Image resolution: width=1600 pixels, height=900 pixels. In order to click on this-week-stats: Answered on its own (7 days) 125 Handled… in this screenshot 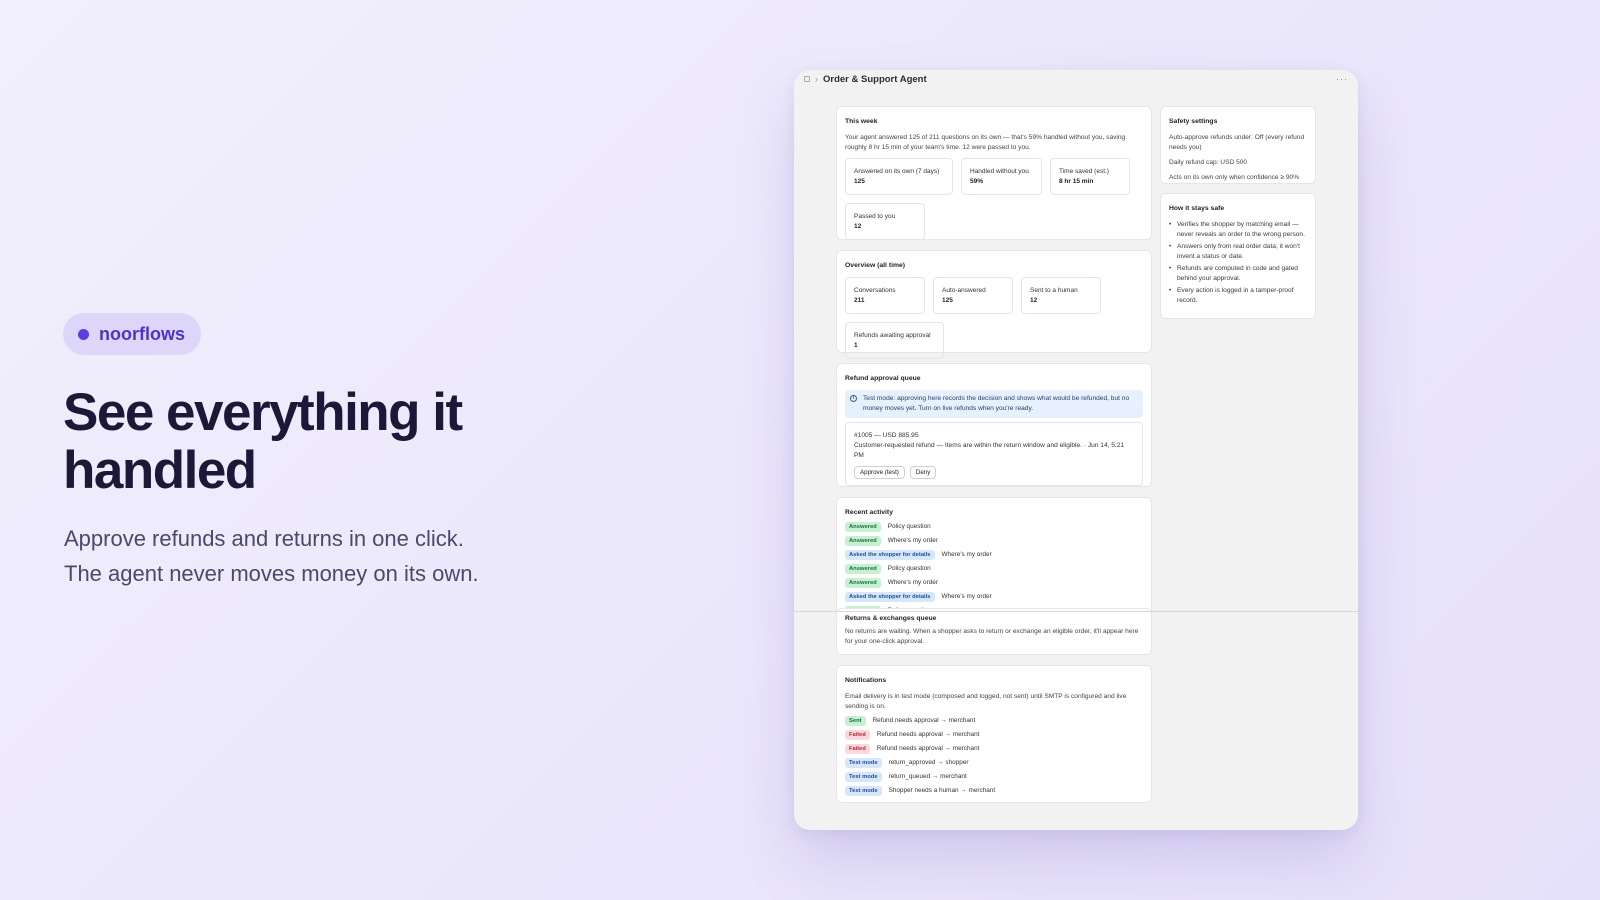, I will do `click(994, 199)`.